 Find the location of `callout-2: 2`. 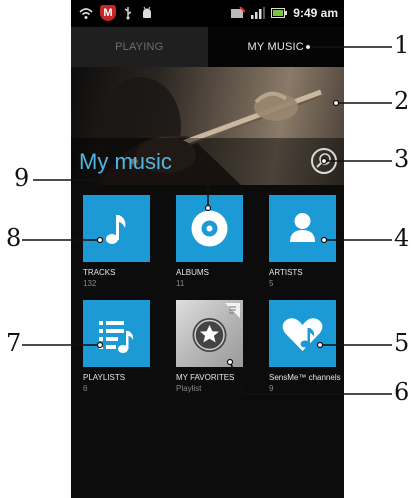

callout-2: 2 is located at coordinates (402, 101).